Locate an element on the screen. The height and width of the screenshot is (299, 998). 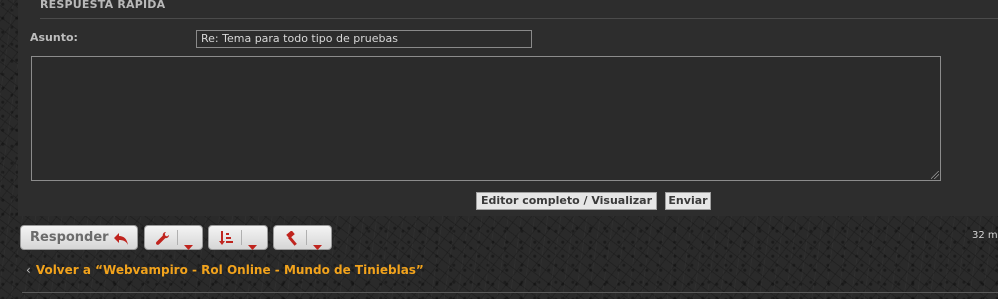
post-count: 32 m is located at coordinates (985, 235).